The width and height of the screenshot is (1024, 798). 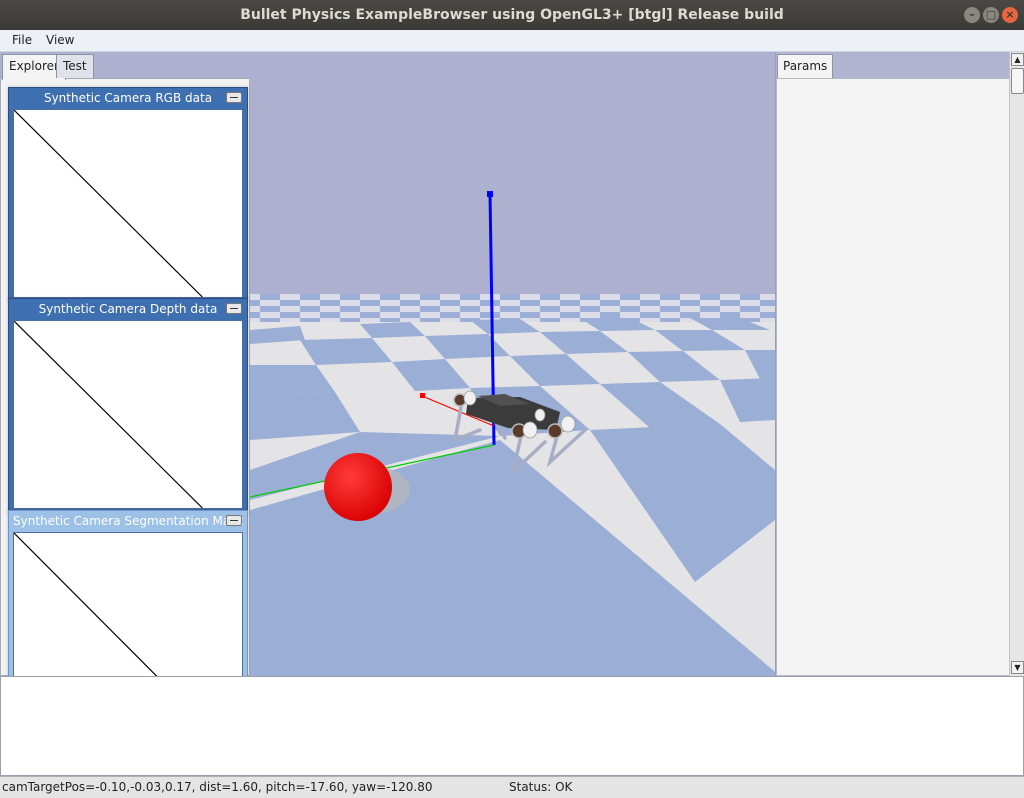 I want to click on camera-depth-canvas, so click(x=128, y=414).